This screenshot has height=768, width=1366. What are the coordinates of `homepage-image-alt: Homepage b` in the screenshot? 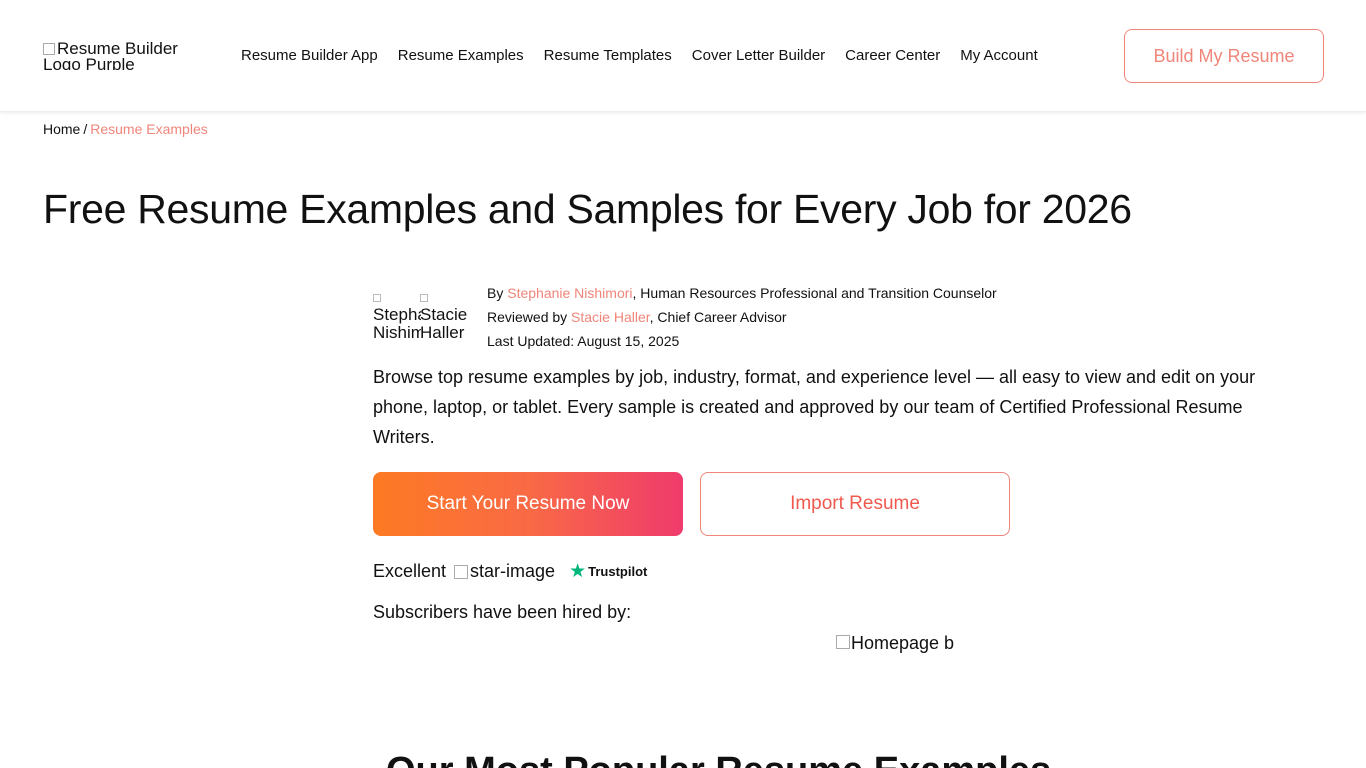 It's located at (902, 643).